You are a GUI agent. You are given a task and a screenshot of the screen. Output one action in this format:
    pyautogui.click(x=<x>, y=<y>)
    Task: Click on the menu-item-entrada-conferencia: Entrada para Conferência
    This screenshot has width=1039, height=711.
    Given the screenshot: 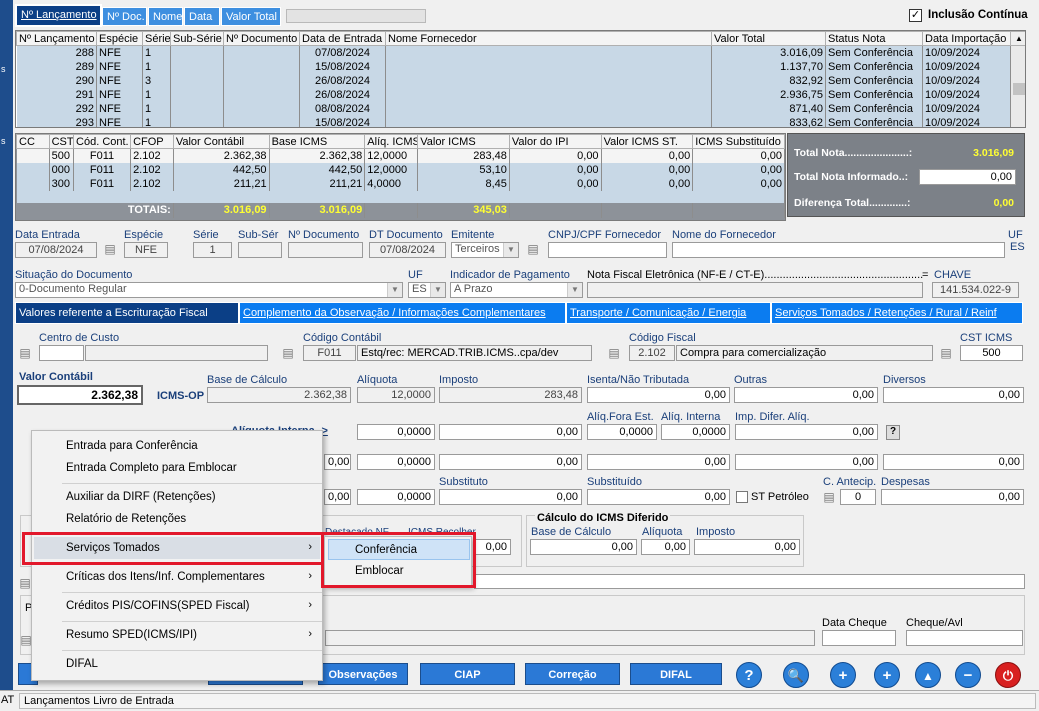 What is the action you would take?
    pyautogui.click(x=132, y=446)
    